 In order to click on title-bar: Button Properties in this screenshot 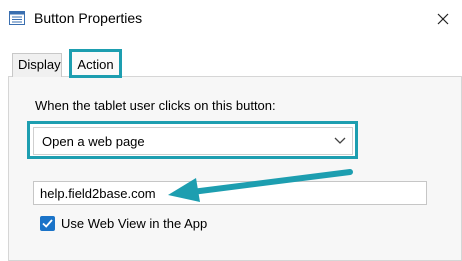, I will do `click(231, 19)`.